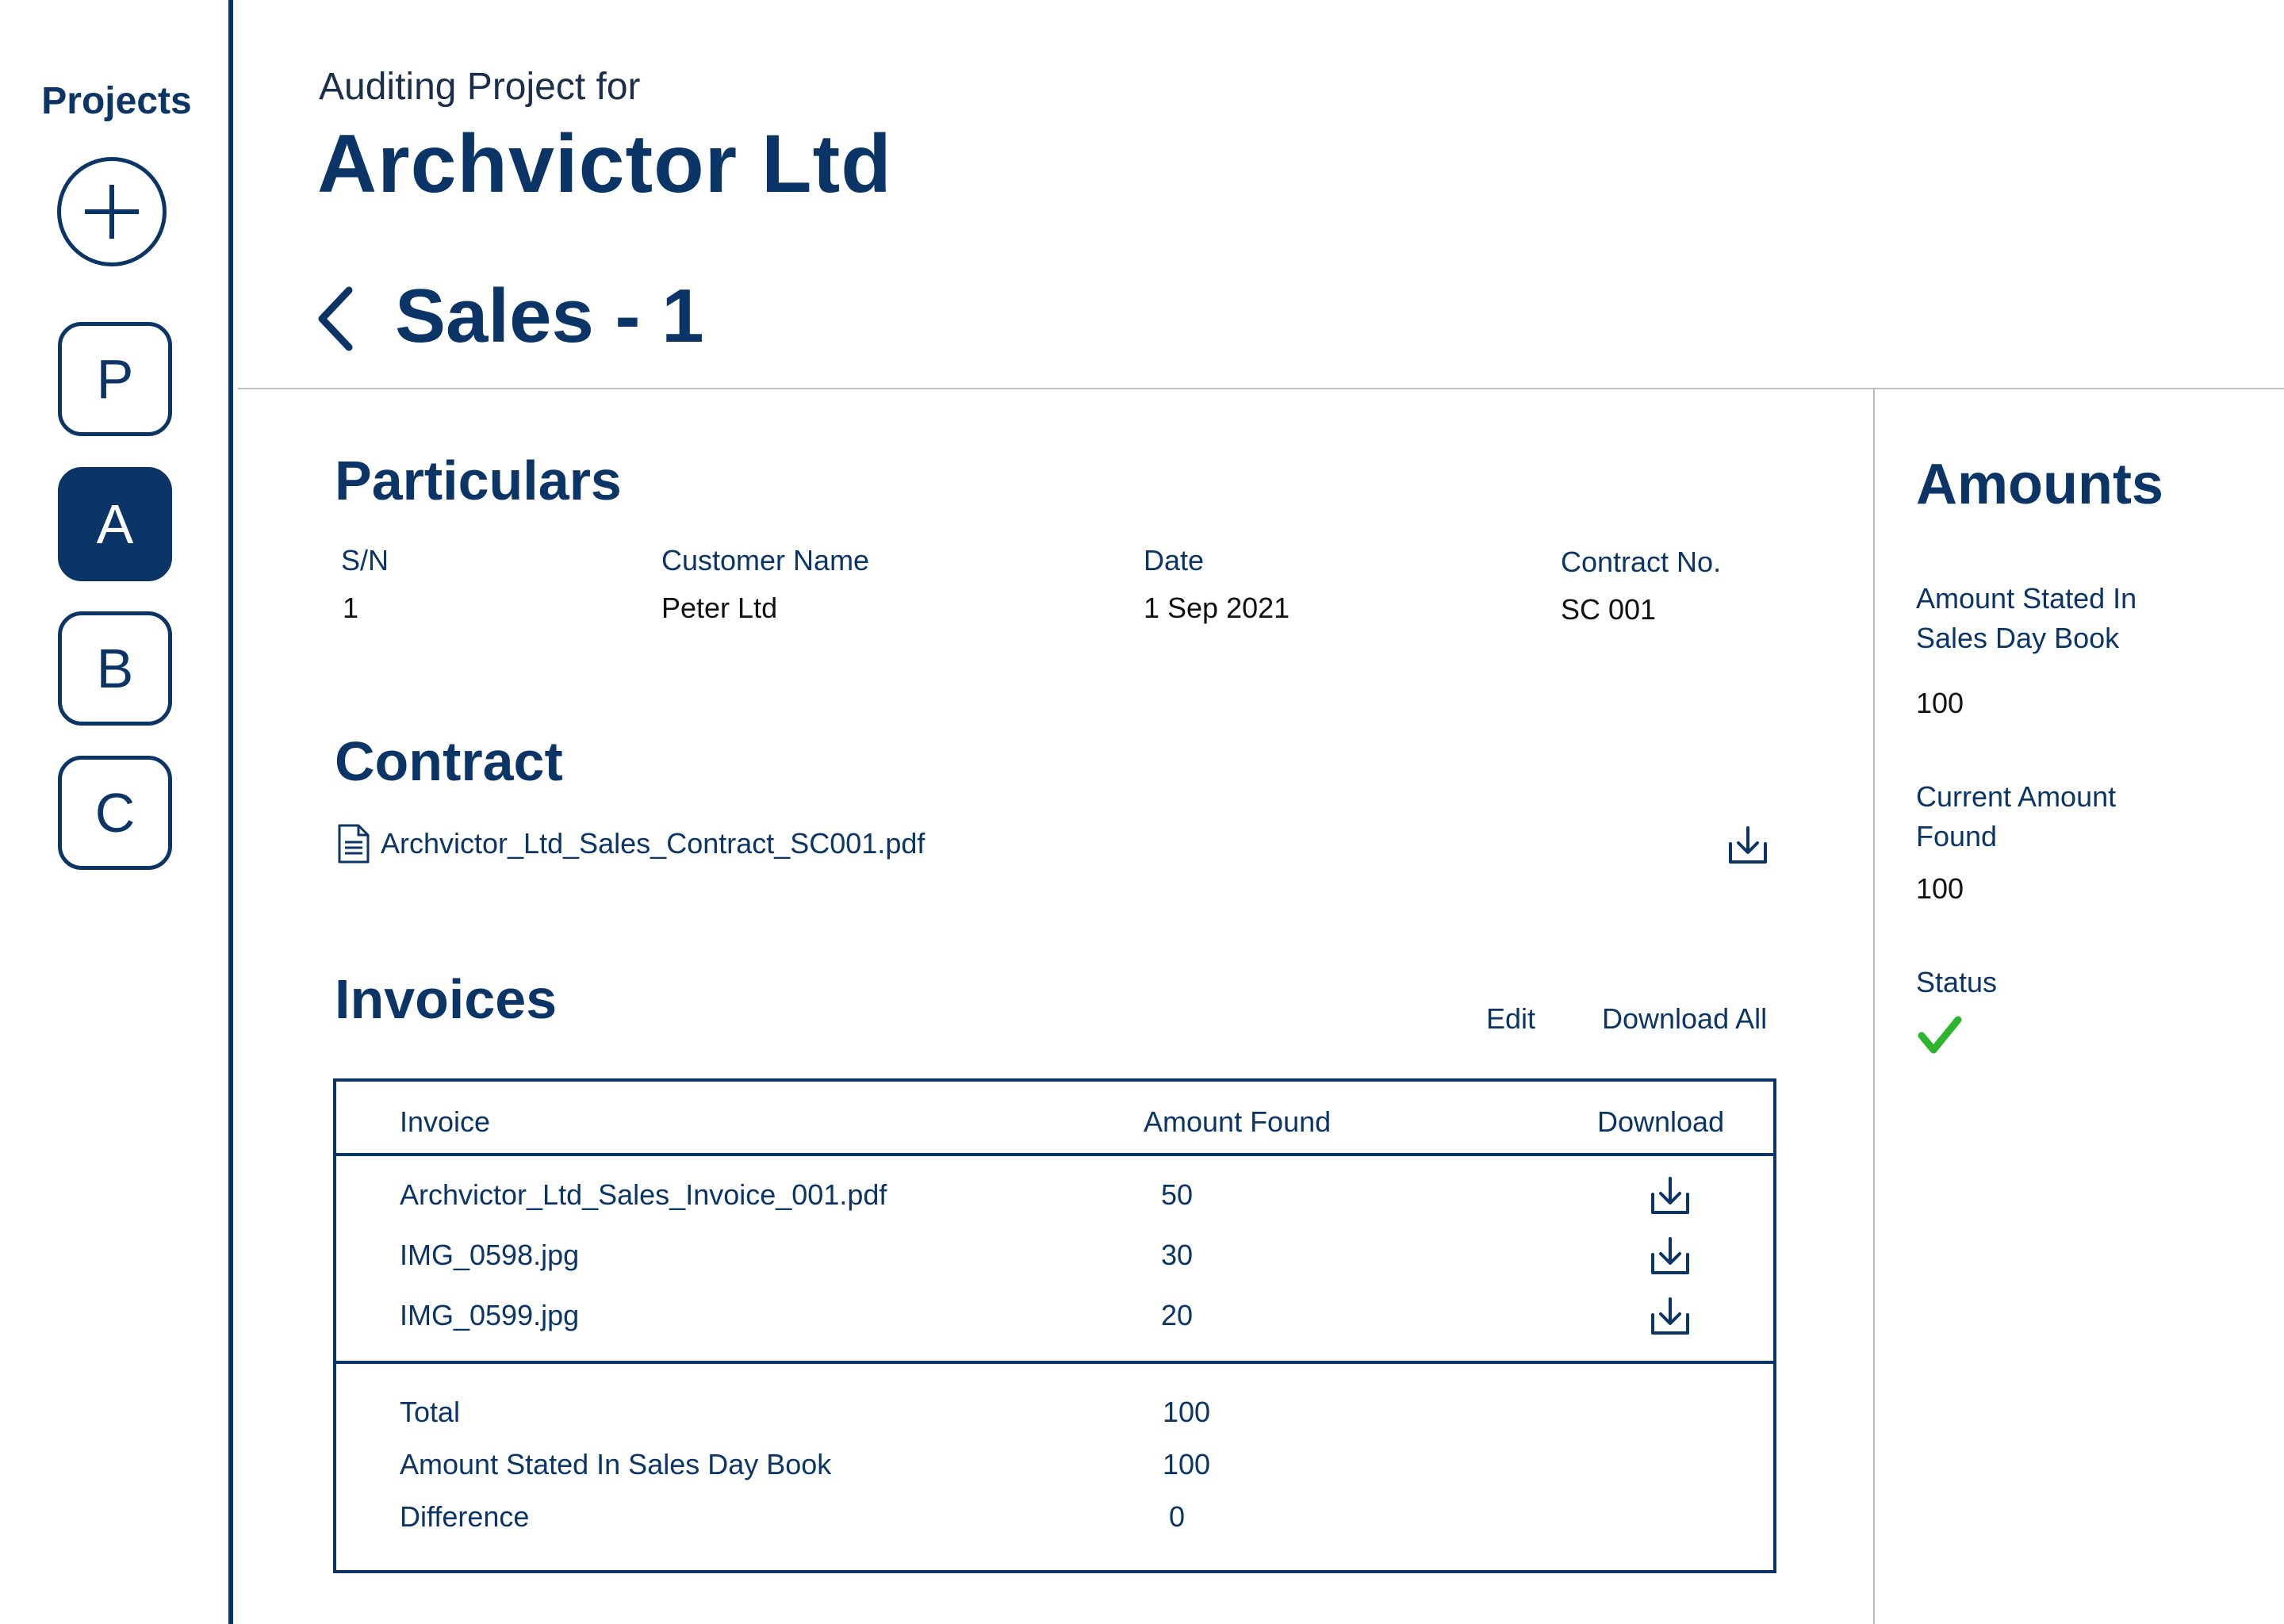  What do you see at coordinates (1874, 1006) in the screenshot?
I see `panel-divider` at bounding box center [1874, 1006].